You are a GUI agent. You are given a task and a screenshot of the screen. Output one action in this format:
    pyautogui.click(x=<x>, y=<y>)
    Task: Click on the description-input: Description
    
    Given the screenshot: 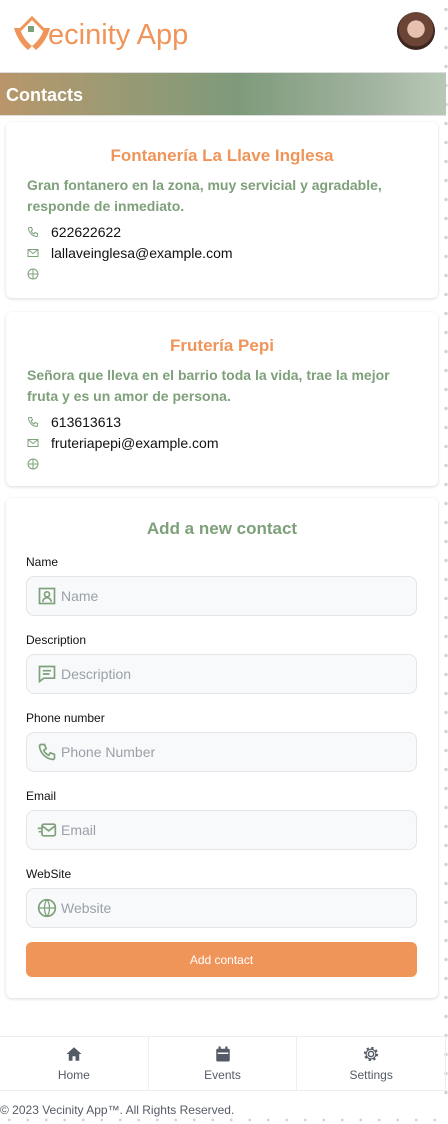 What is the action you would take?
    pyautogui.click(x=221, y=674)
    